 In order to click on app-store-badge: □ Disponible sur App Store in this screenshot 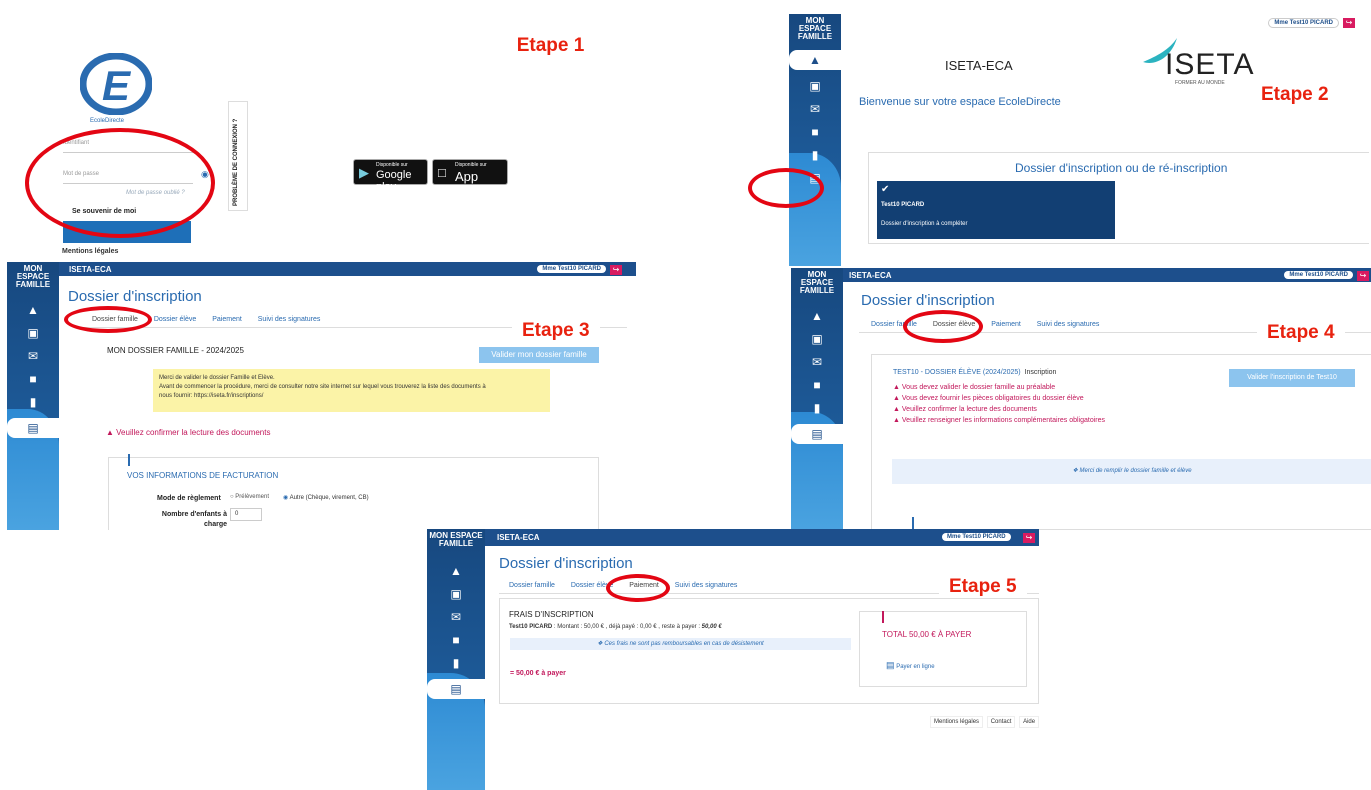, I will do `click(470, 179)`.